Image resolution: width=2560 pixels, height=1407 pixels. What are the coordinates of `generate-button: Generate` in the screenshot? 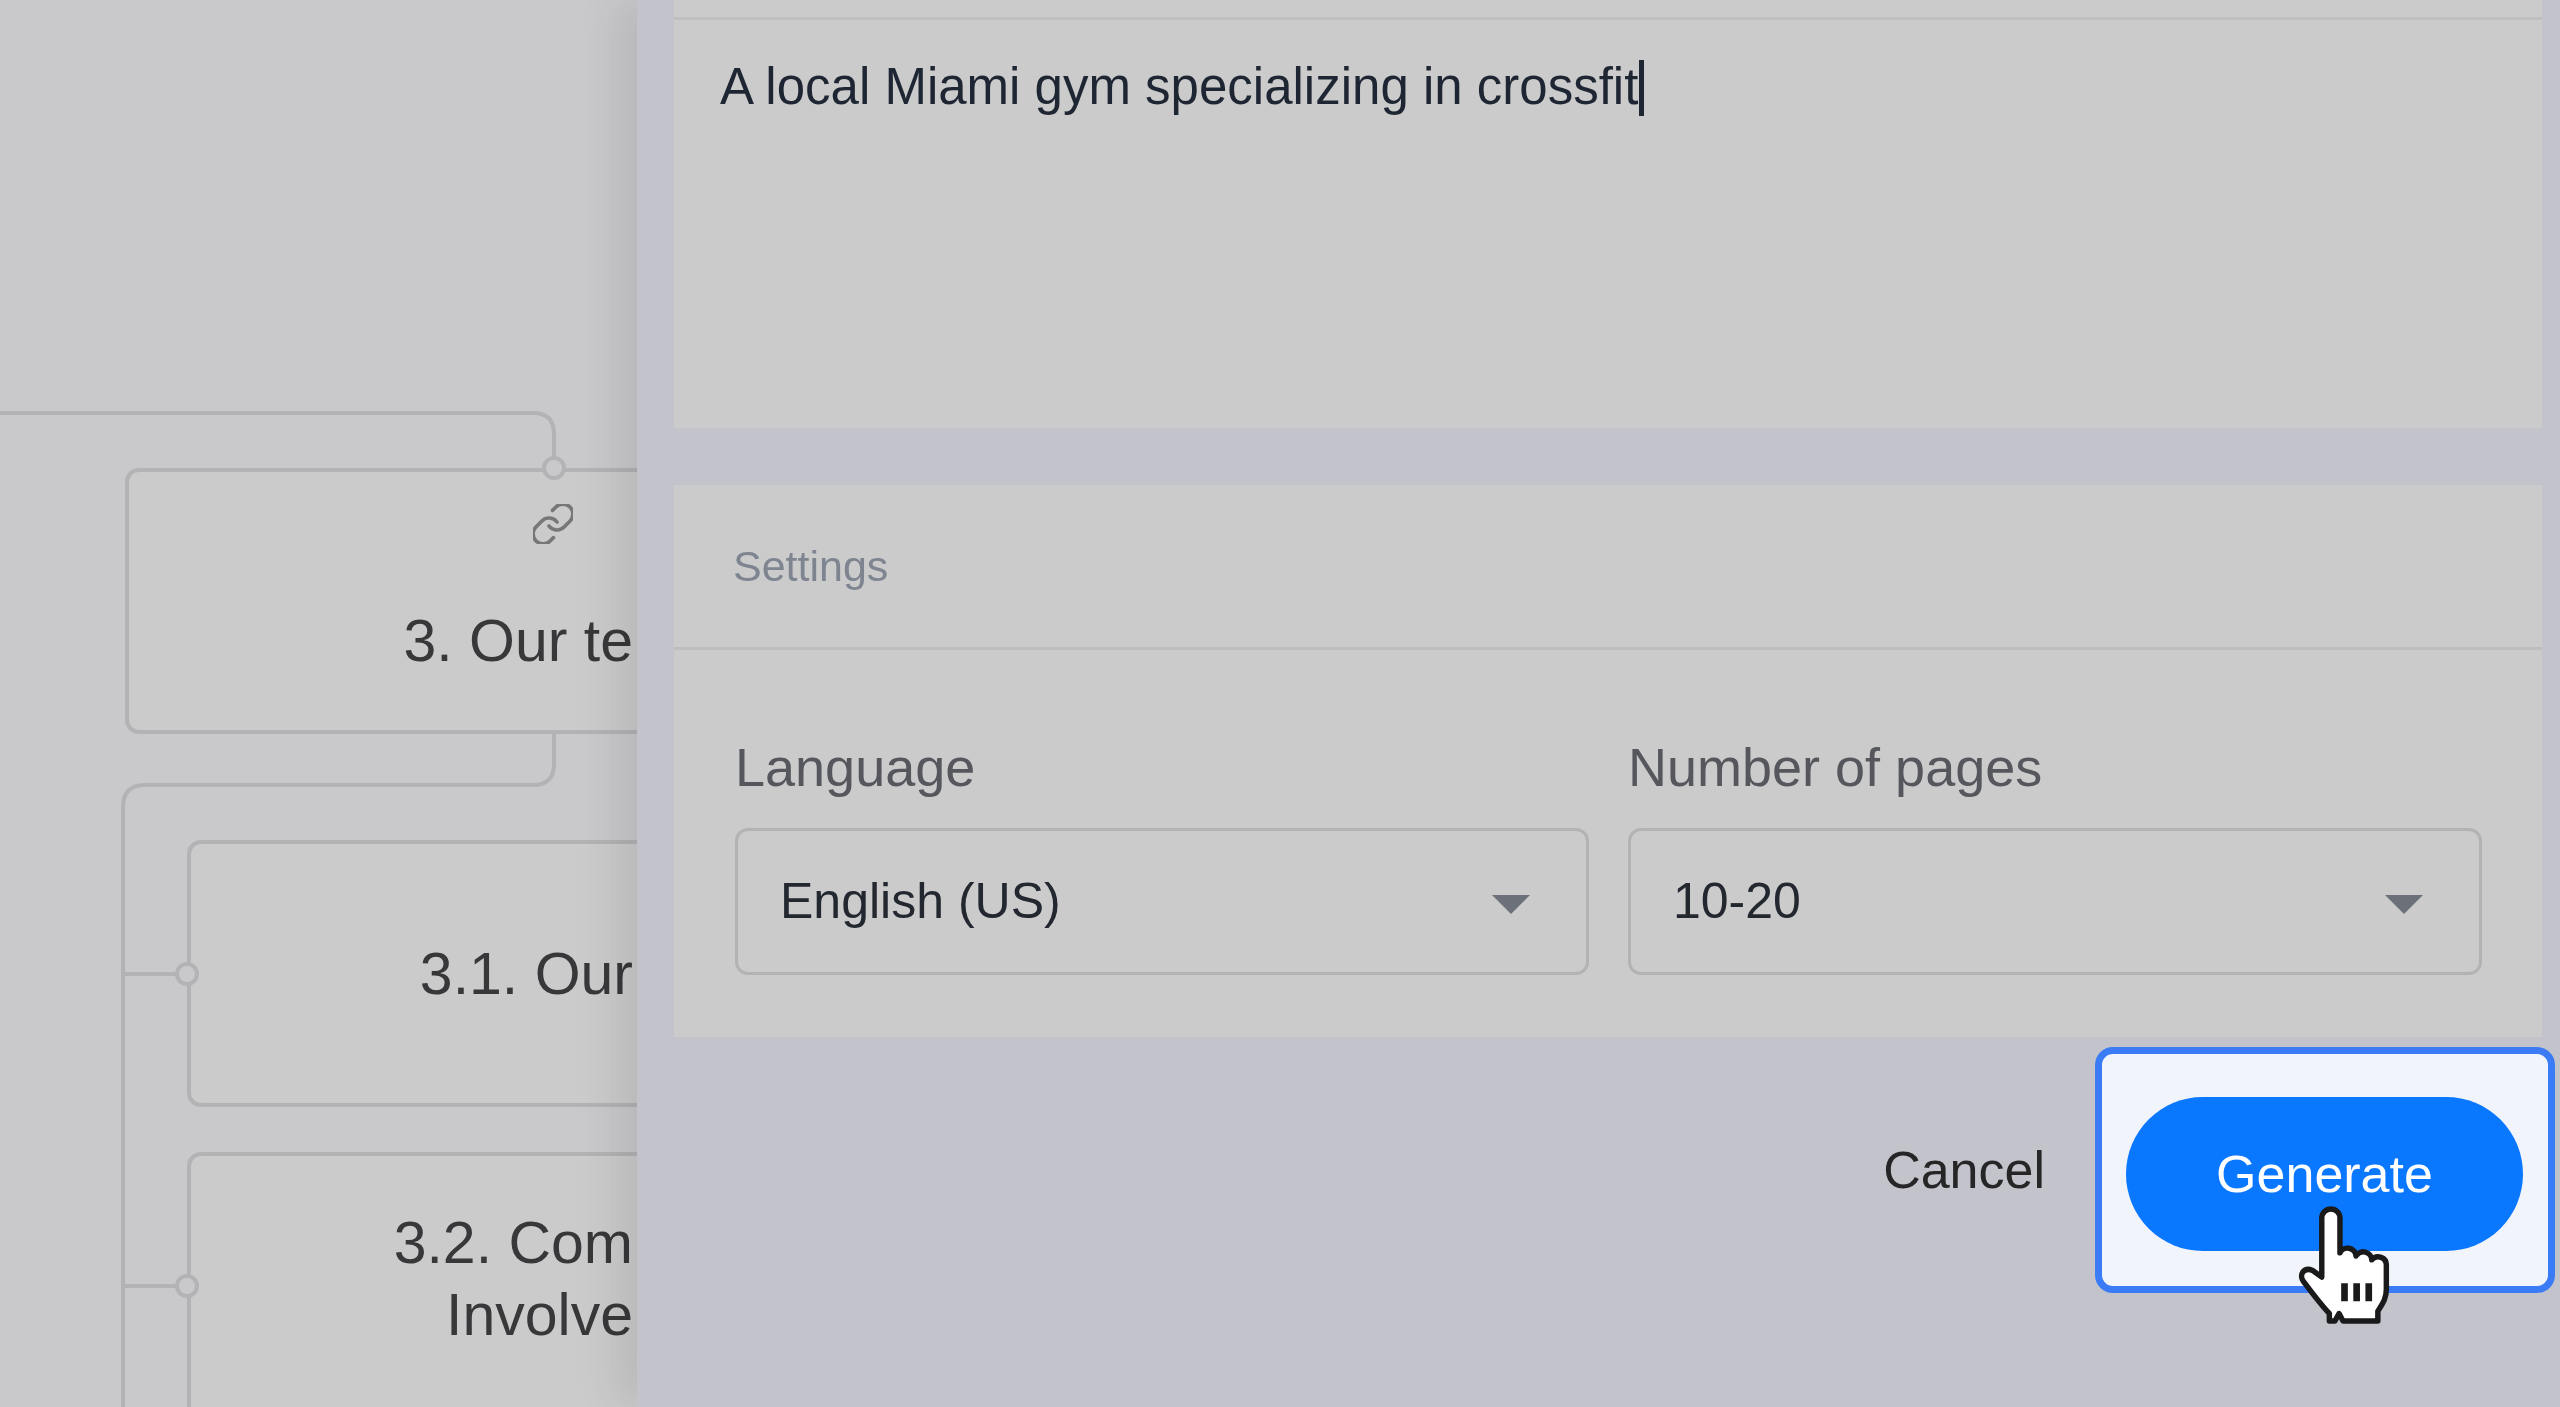 It's located at (2324, 1174).